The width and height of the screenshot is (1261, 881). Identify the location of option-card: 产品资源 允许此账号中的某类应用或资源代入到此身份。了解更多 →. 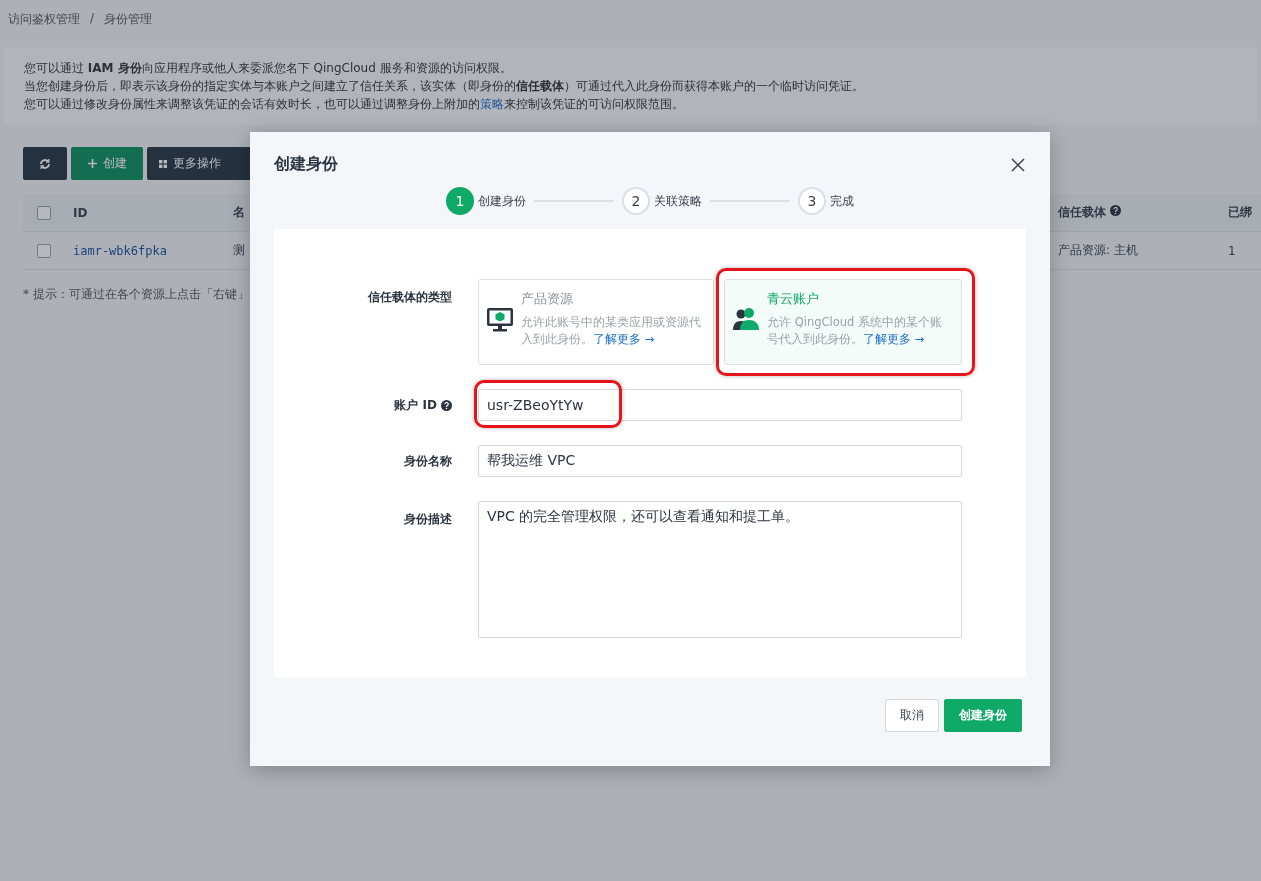
(596, 322).